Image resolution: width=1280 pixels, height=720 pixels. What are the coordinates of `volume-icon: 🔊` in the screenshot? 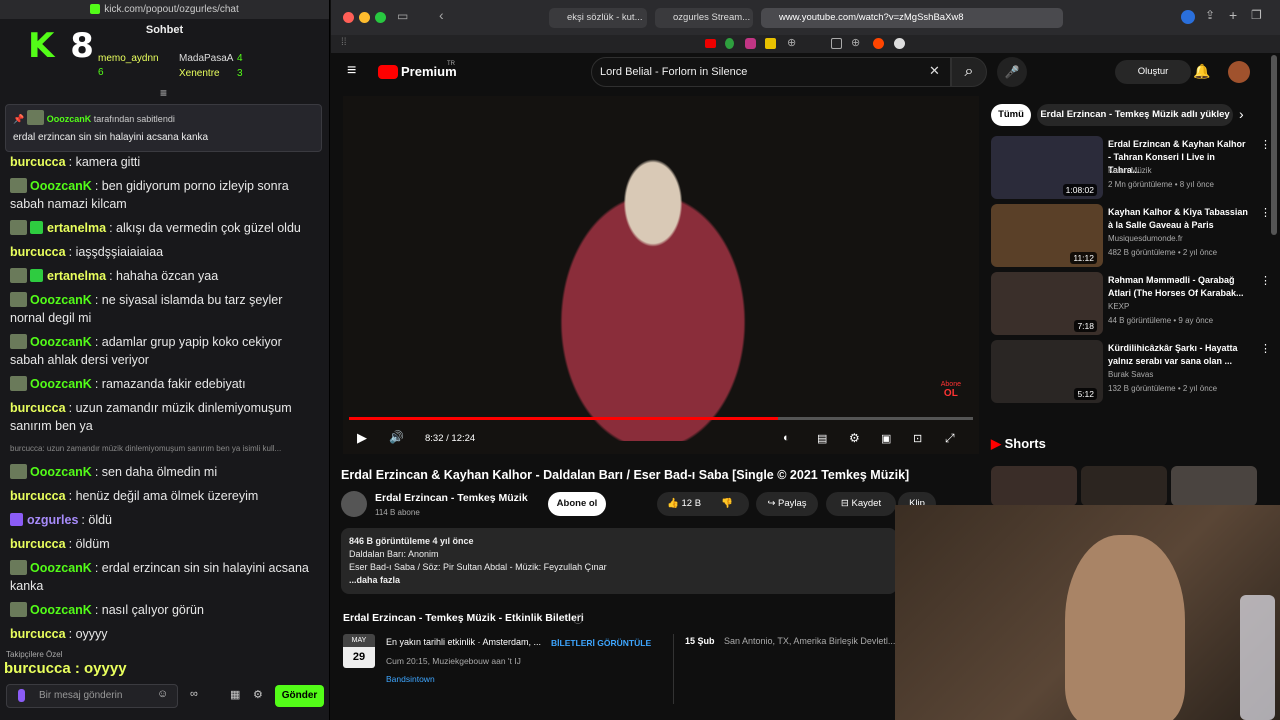 It's located at (396, 437).